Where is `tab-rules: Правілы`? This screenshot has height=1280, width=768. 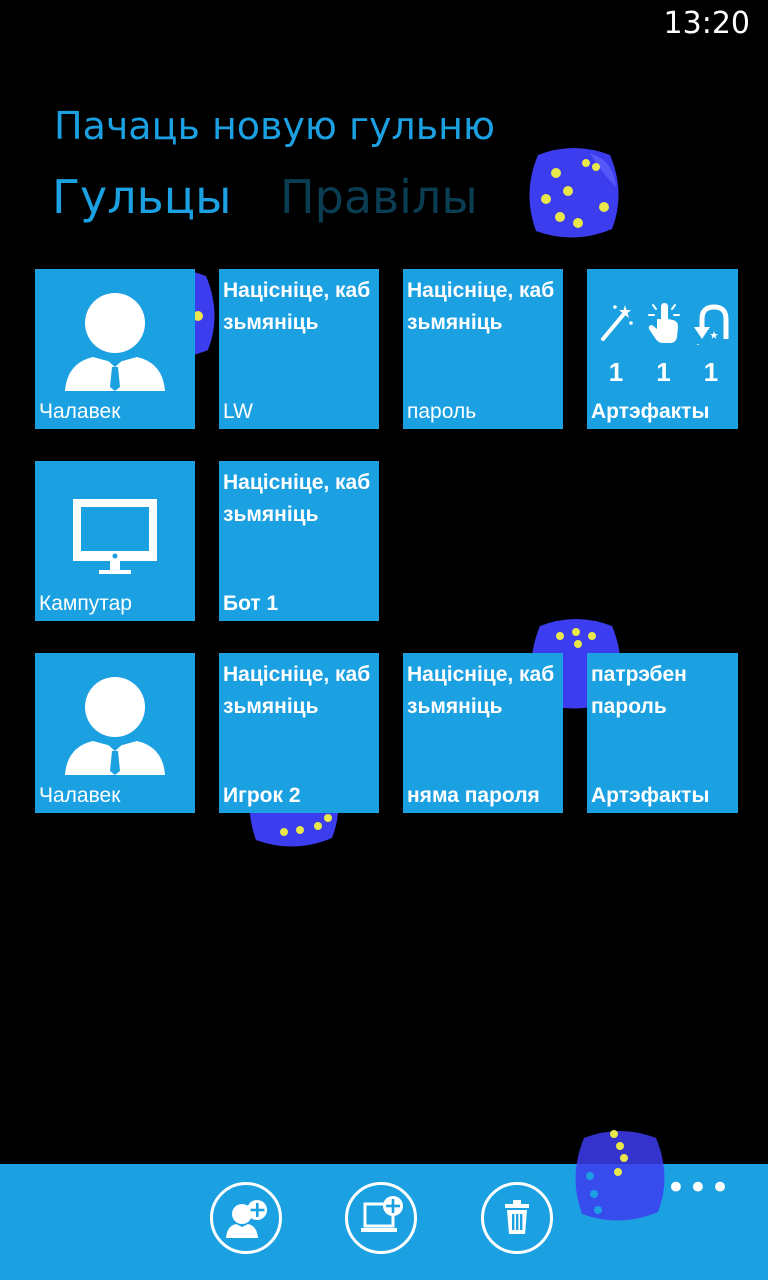 tab-rules: Правілы is located at coordinates (379, 197).